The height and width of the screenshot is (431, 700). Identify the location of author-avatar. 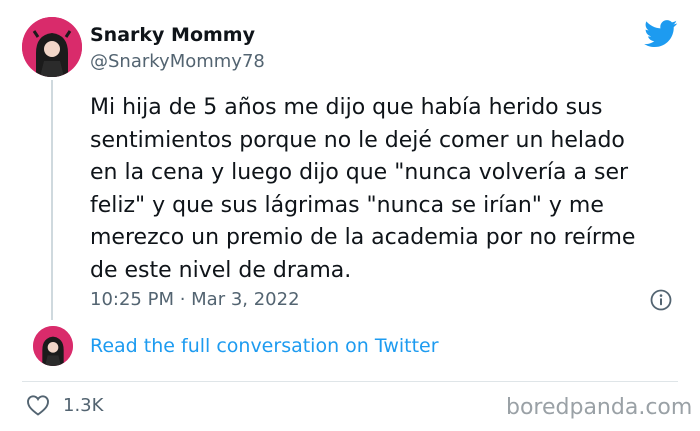
(52, 47).